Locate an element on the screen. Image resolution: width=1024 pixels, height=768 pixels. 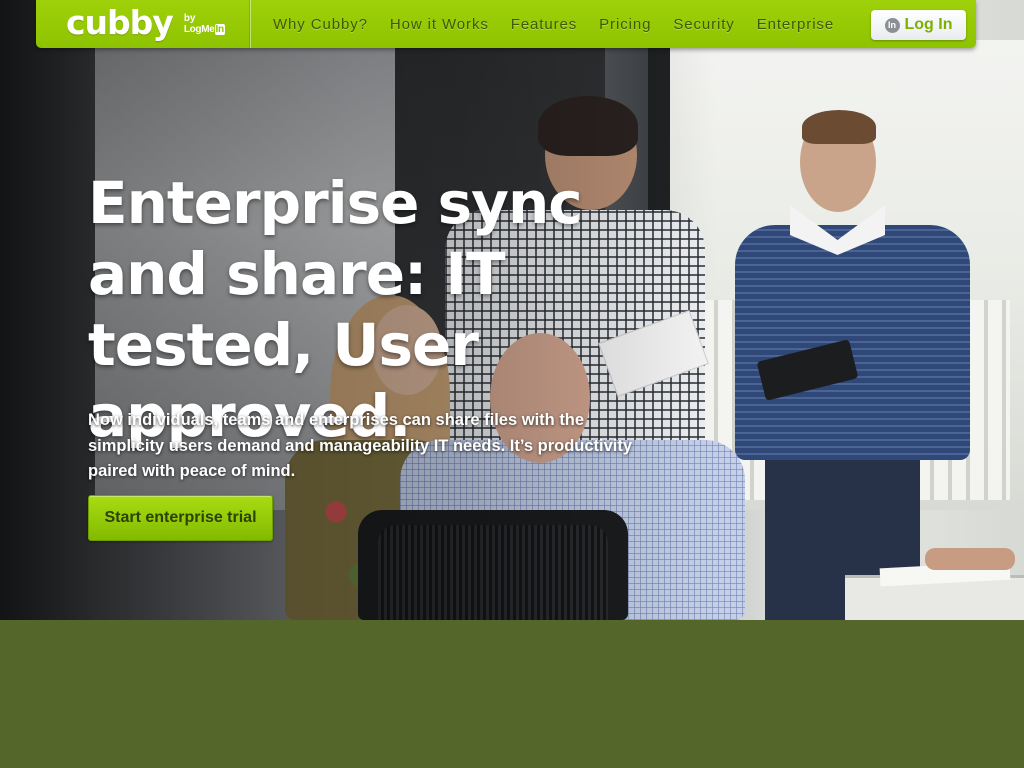
logmein-logo: LogMeIn is located at coordinates (204, 30).